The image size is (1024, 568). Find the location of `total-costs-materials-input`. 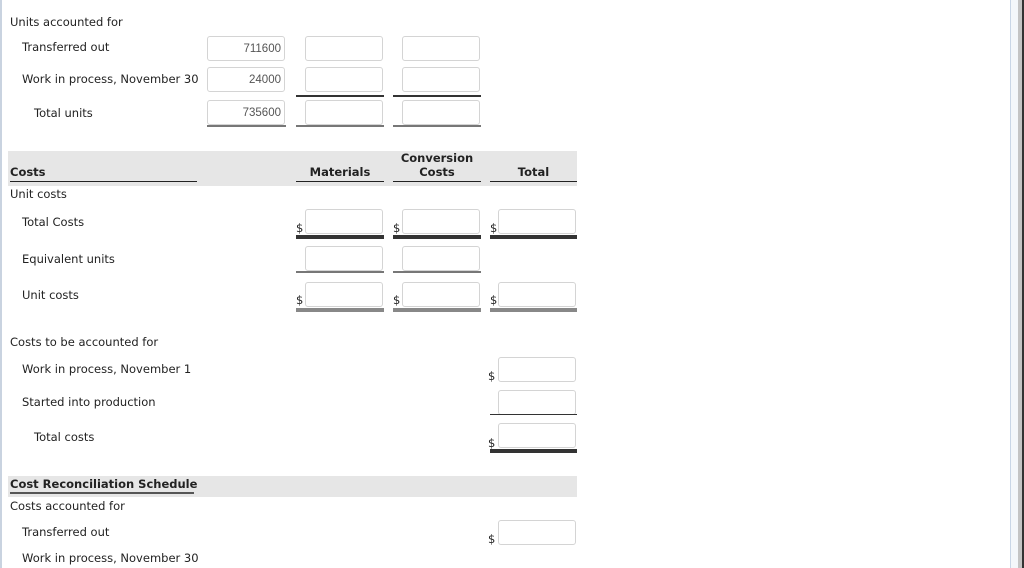

total-costs-materials-input is located at coordinates (344, 221).